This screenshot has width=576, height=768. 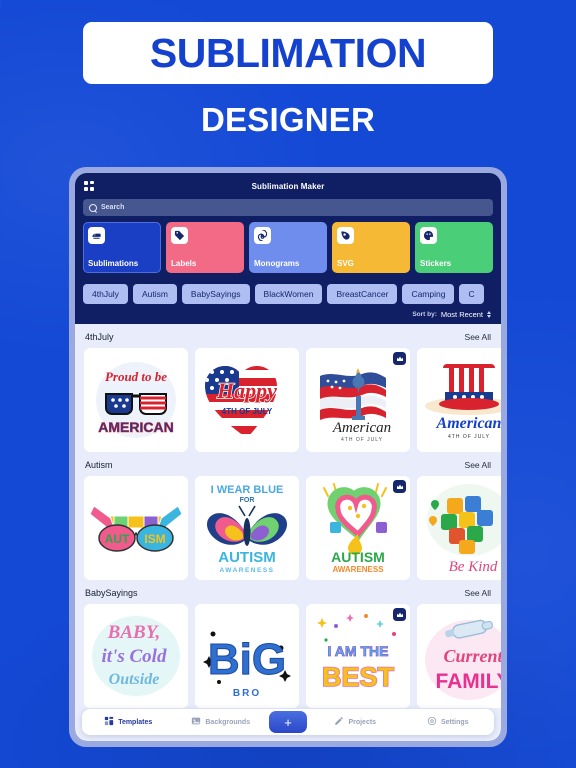 I want to click on template-card-proud-to-be-american: Proud to be AMERICAN, so click(x=136, y=400).